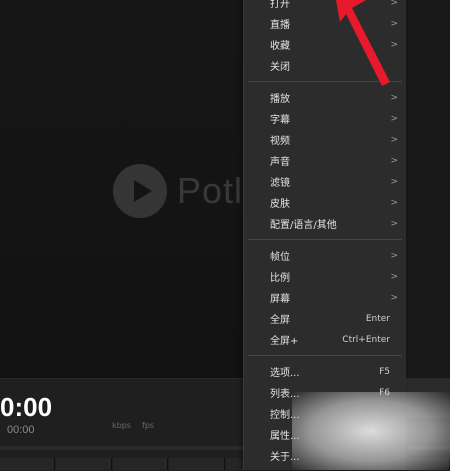  Describe the element at coordinates (26, 407) in the screenshot. I see `elapsed-time: 0:00` at that location.